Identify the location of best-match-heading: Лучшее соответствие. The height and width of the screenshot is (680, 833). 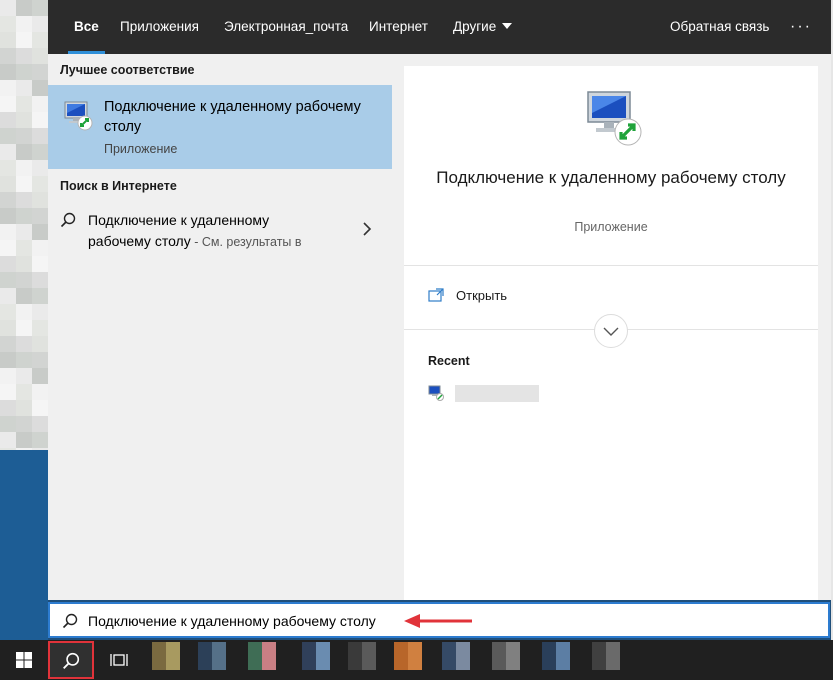
(127, 70).